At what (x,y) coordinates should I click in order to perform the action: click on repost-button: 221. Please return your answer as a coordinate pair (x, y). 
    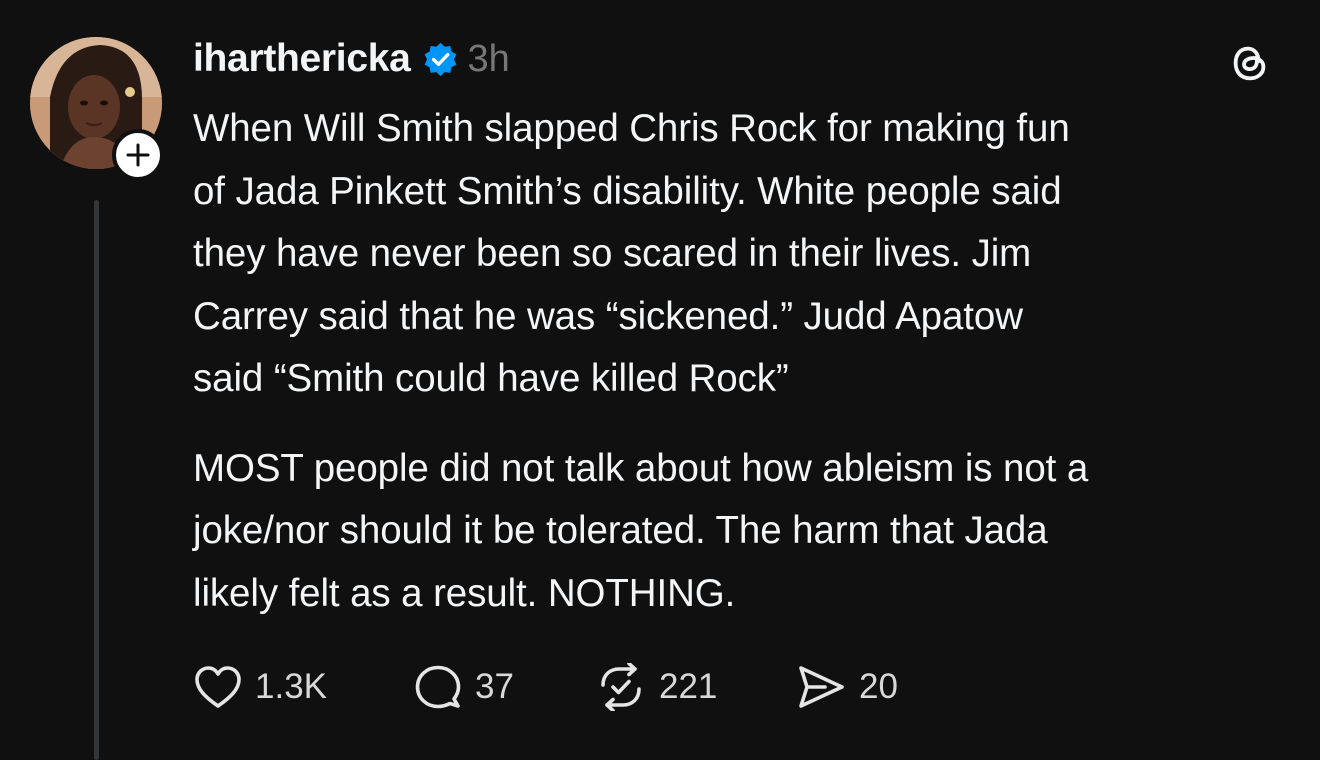
    Looking at the image, I should click on (695, 687).